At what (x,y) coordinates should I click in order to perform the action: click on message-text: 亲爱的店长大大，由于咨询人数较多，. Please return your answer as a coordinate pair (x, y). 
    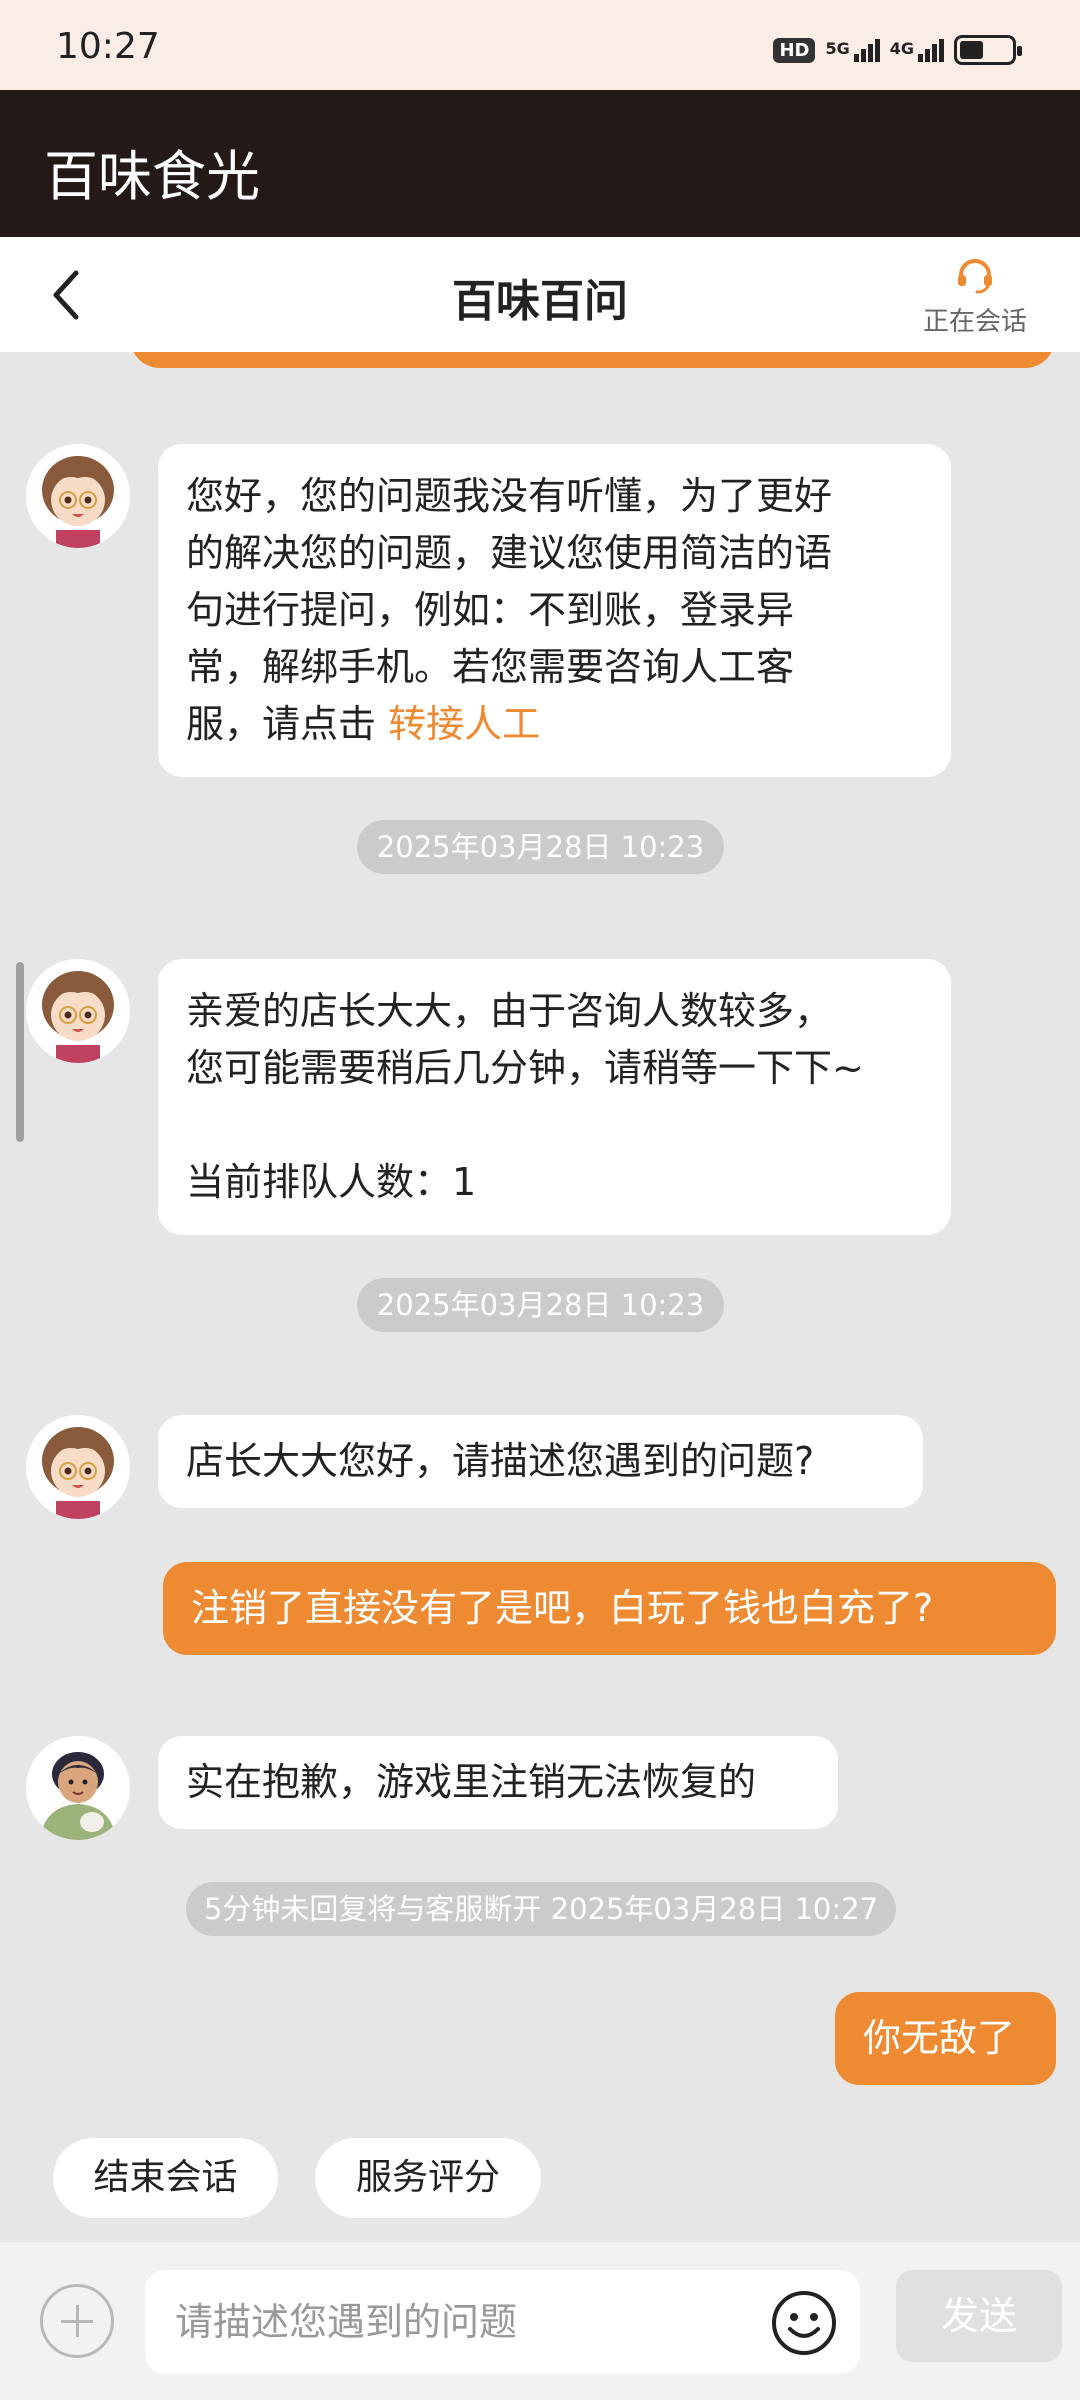
    Looking at the image, I should click on (509, 1011).